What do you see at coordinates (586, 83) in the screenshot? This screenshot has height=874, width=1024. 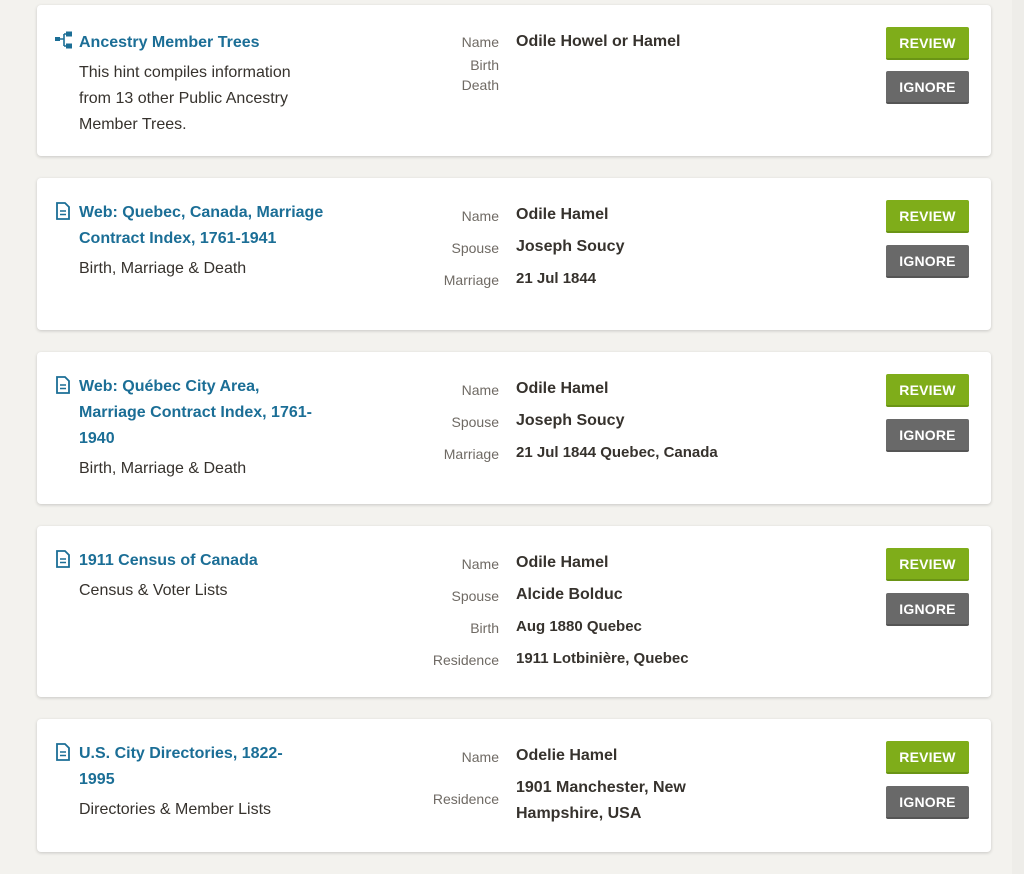 I see `field-row: Death` at bounding box center [586, 83].